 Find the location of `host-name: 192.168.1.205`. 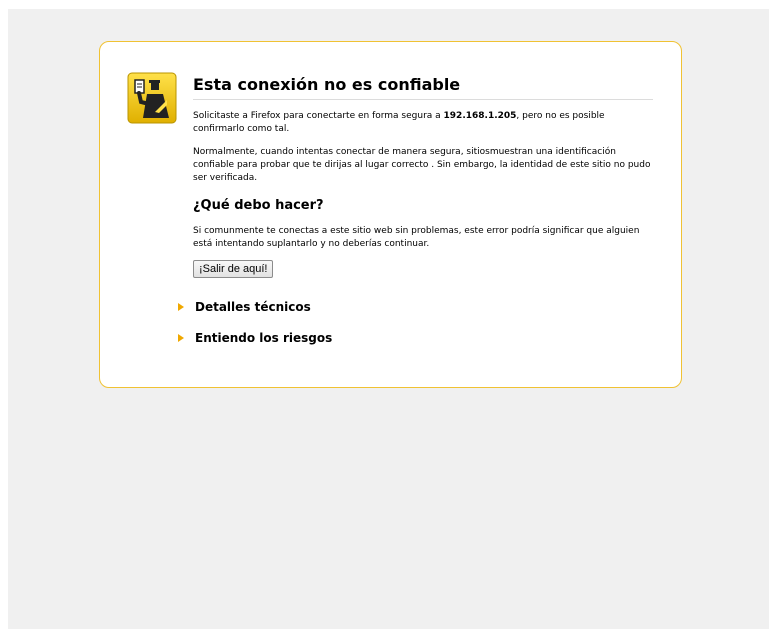

host-name: 192.168.1.205 is located at coordinates (480, 116).